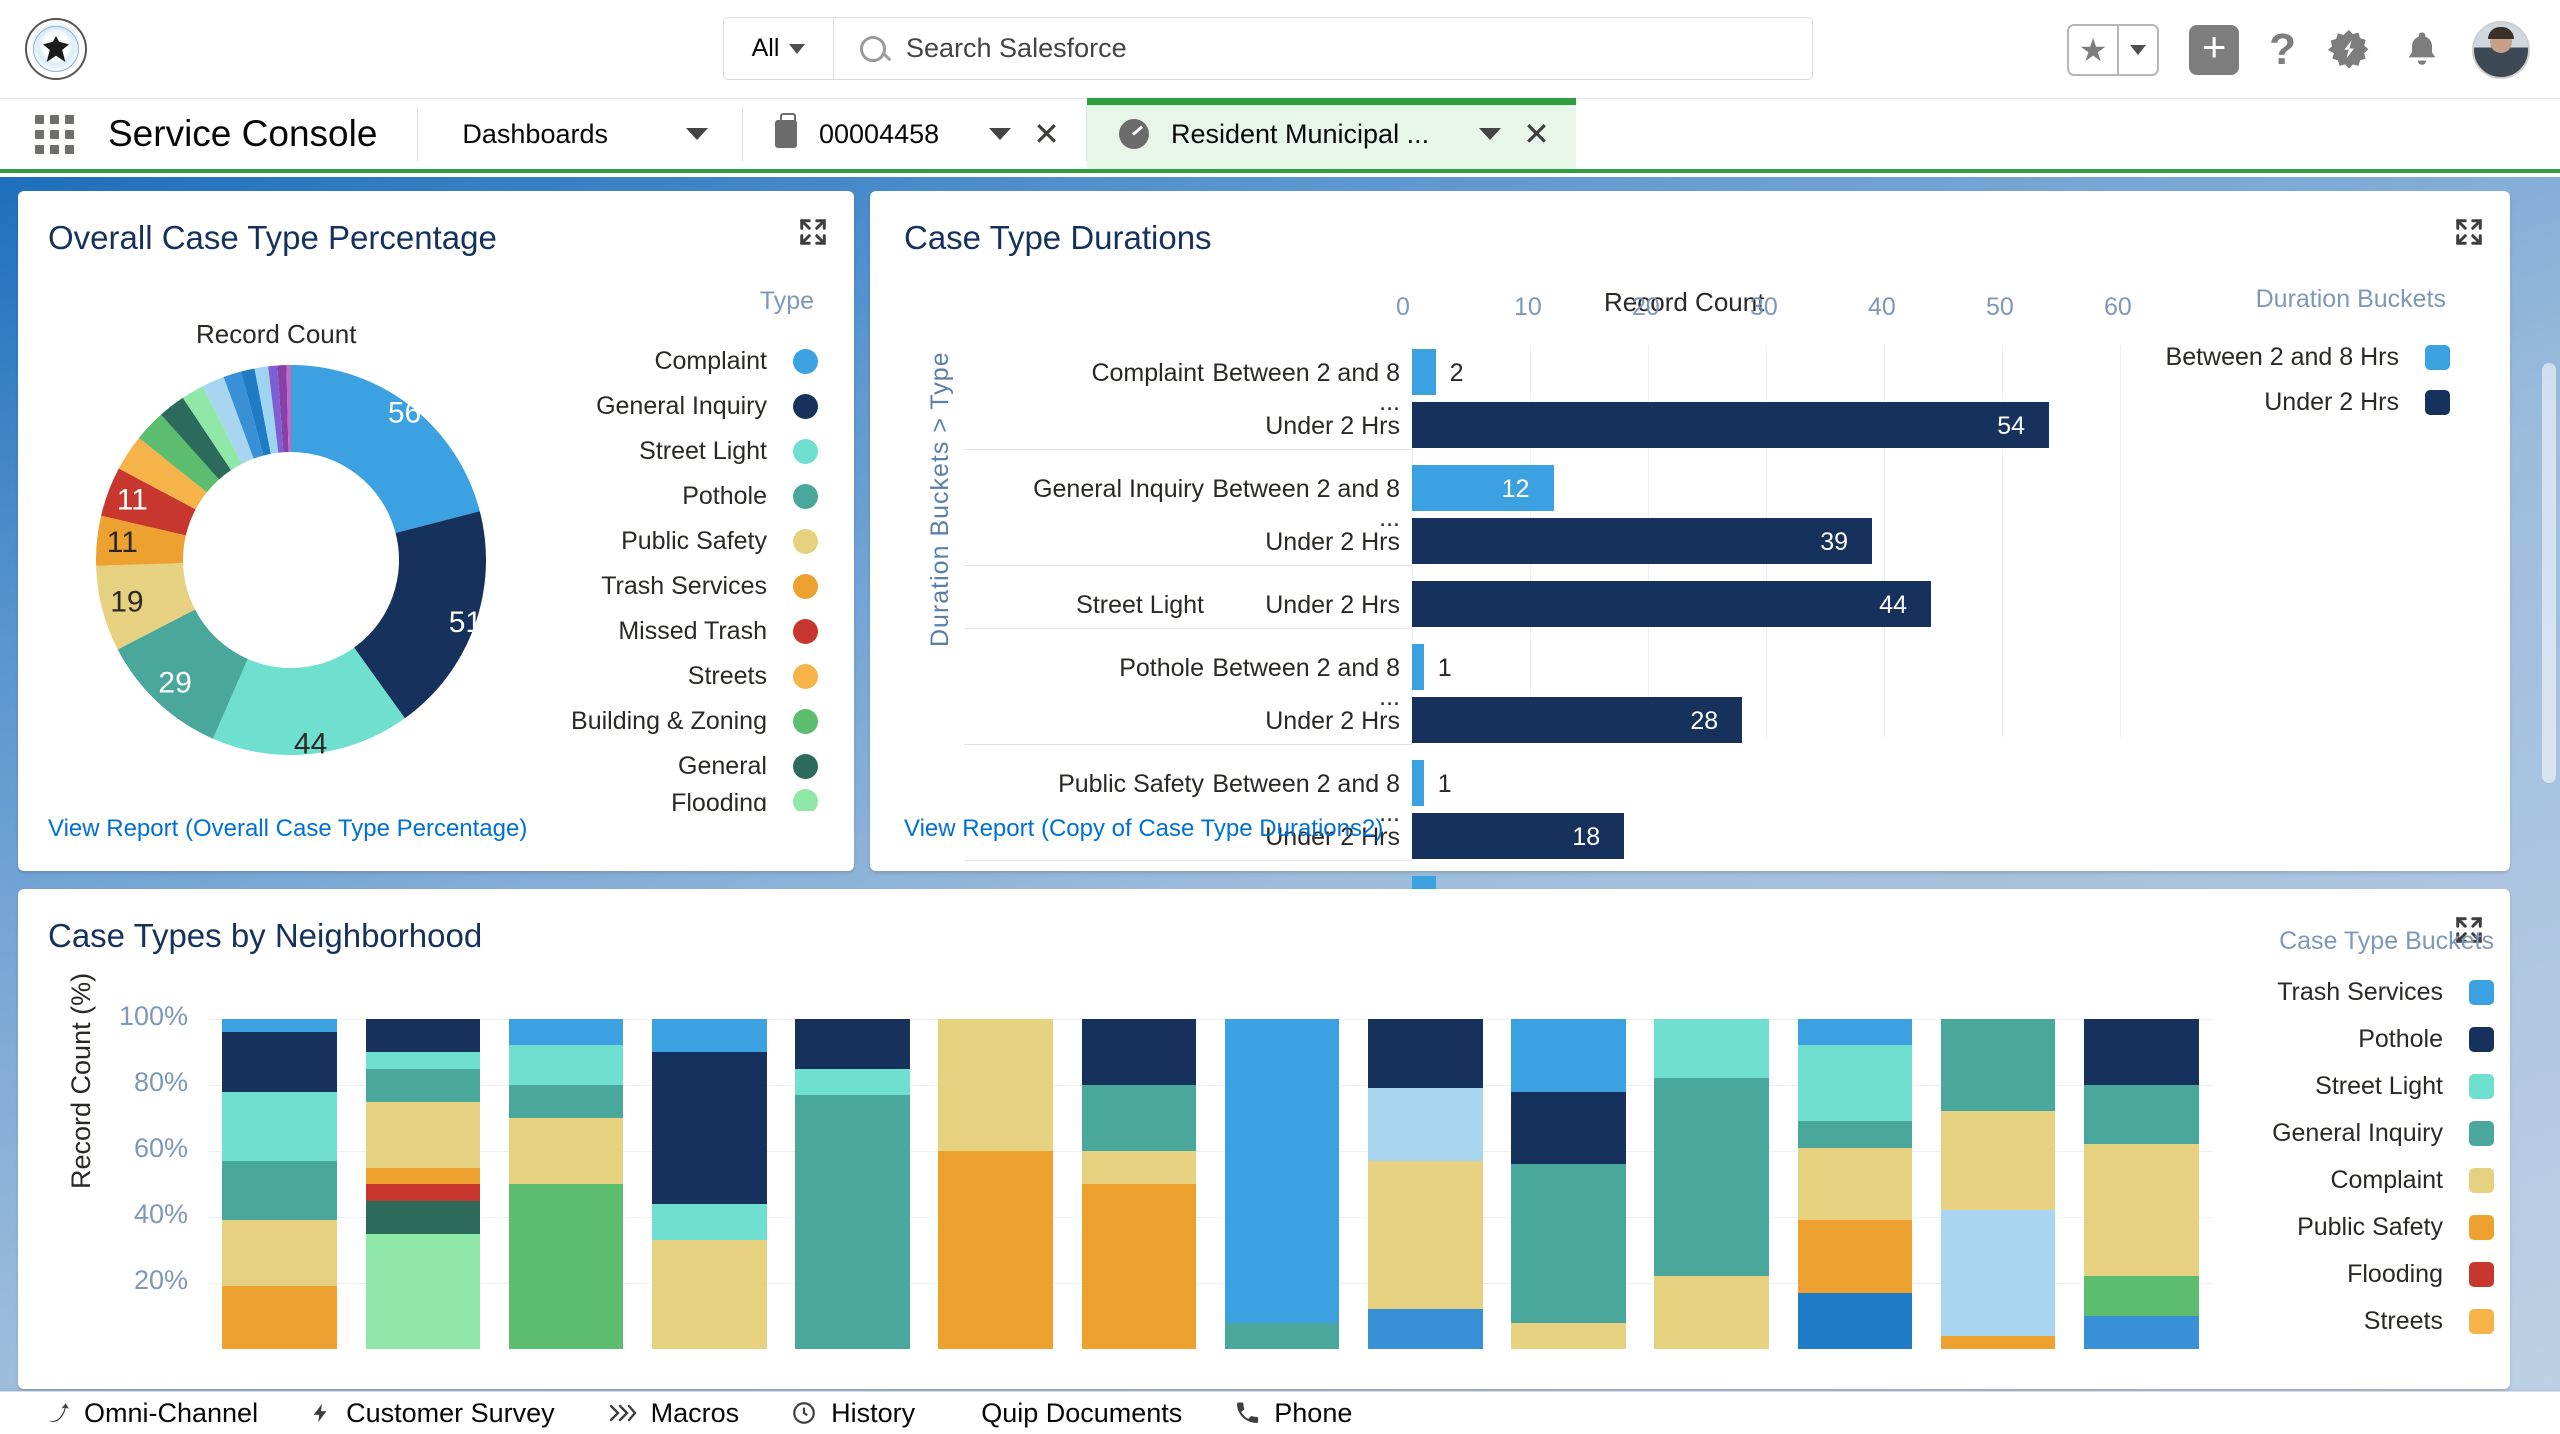 The height and width of the screenshot is (1434, 2560). What do you see at coordinates (2282, 50) in the screenshot?
I see `help-question-icon: ?` at bounding box center [2282, 50].